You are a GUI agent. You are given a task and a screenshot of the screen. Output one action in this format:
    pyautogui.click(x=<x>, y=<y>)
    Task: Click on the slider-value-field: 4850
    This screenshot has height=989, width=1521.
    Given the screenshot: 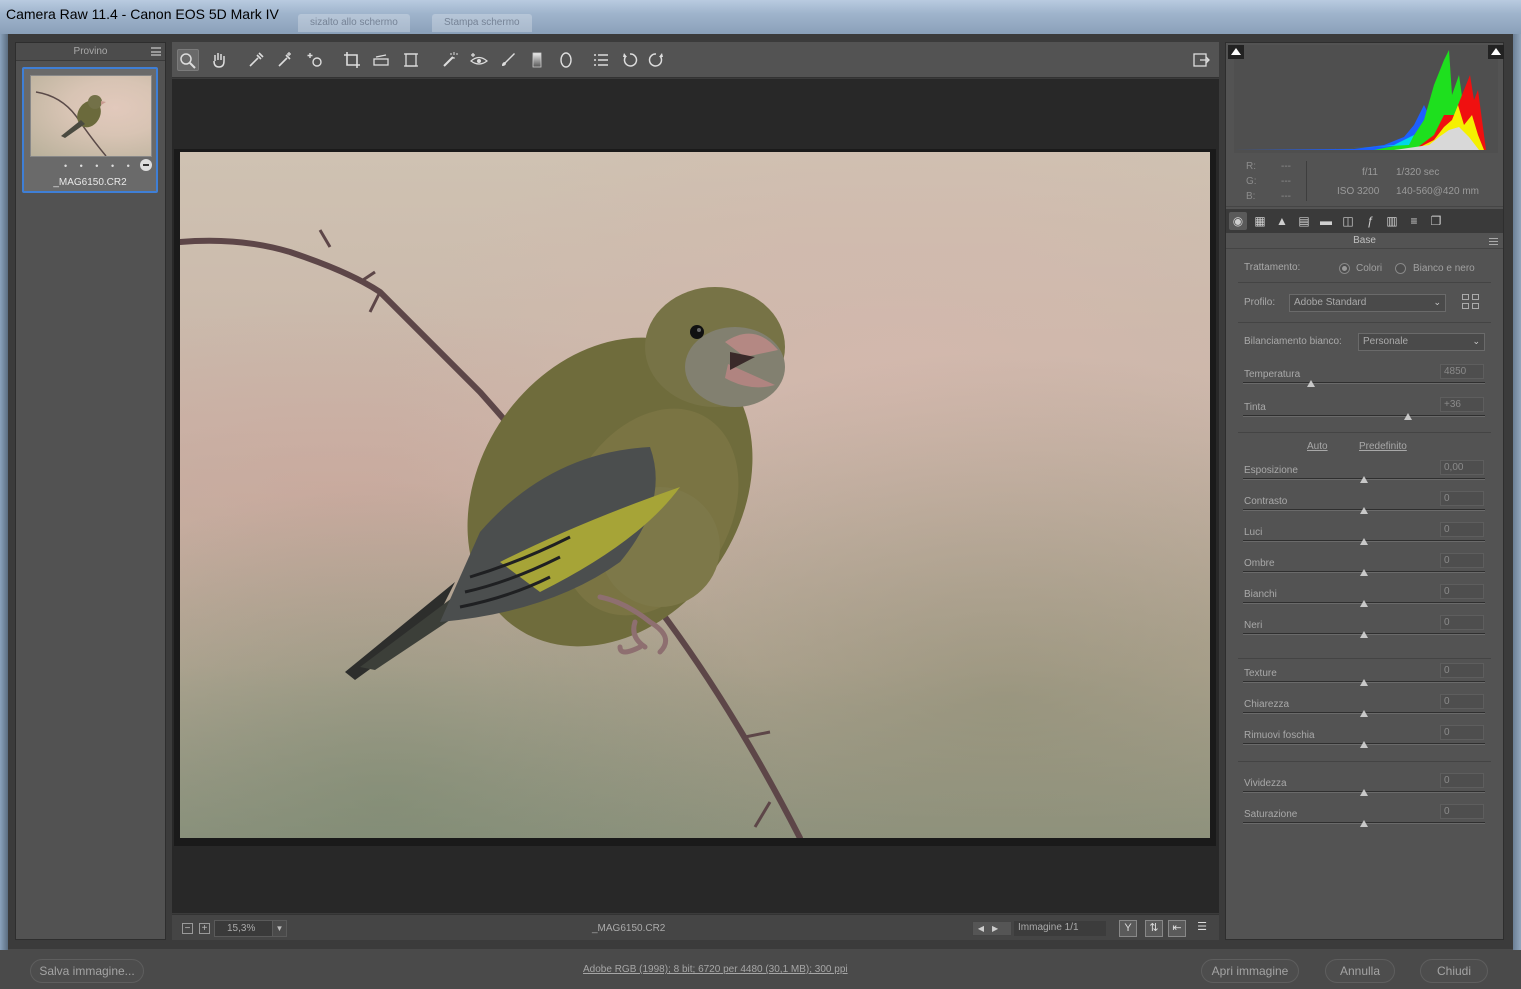 What is the action you would take?
    pyautogui.click(x=1462, y=371)
    